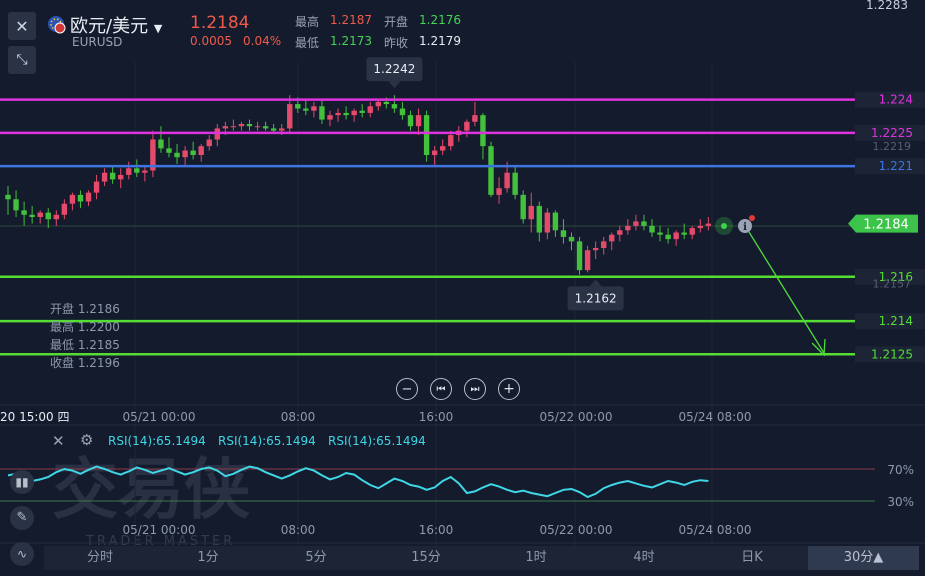  Describe the element at coordinates (58, 441) in the screenshot. I see `close-indicator-icon: ✕` at that location.